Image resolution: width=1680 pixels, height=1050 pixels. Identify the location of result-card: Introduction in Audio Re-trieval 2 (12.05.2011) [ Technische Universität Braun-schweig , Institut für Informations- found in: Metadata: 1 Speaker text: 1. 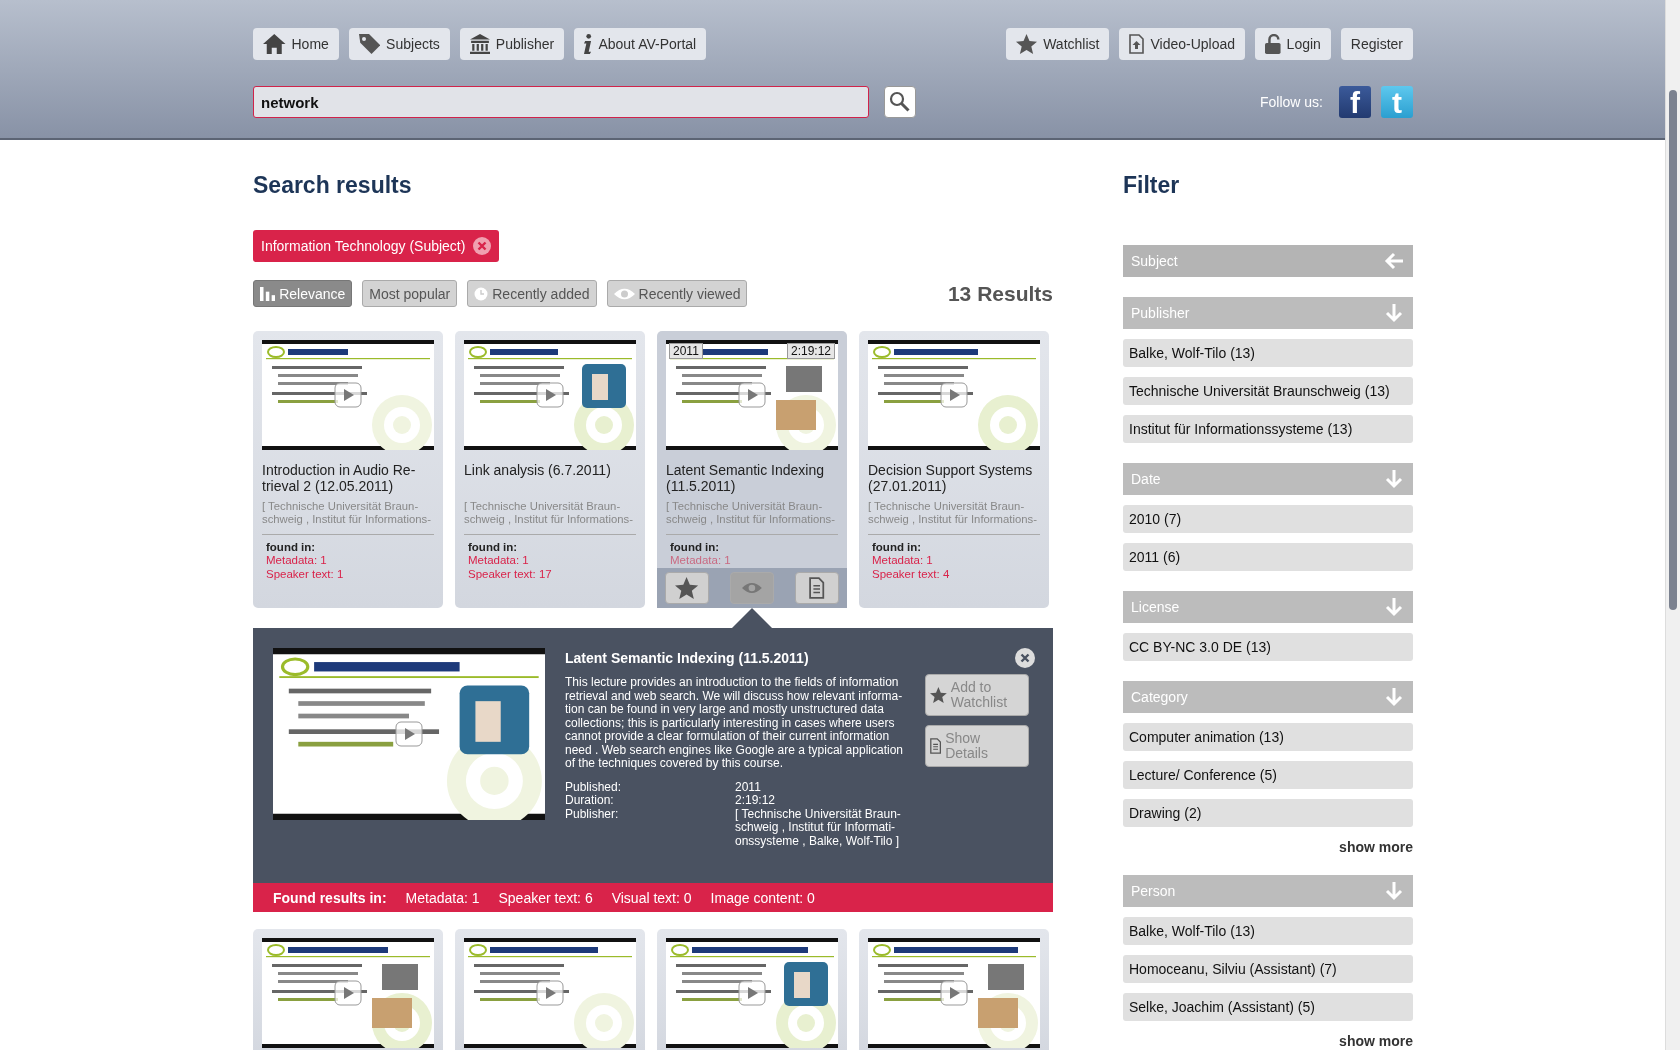
(348, 469).